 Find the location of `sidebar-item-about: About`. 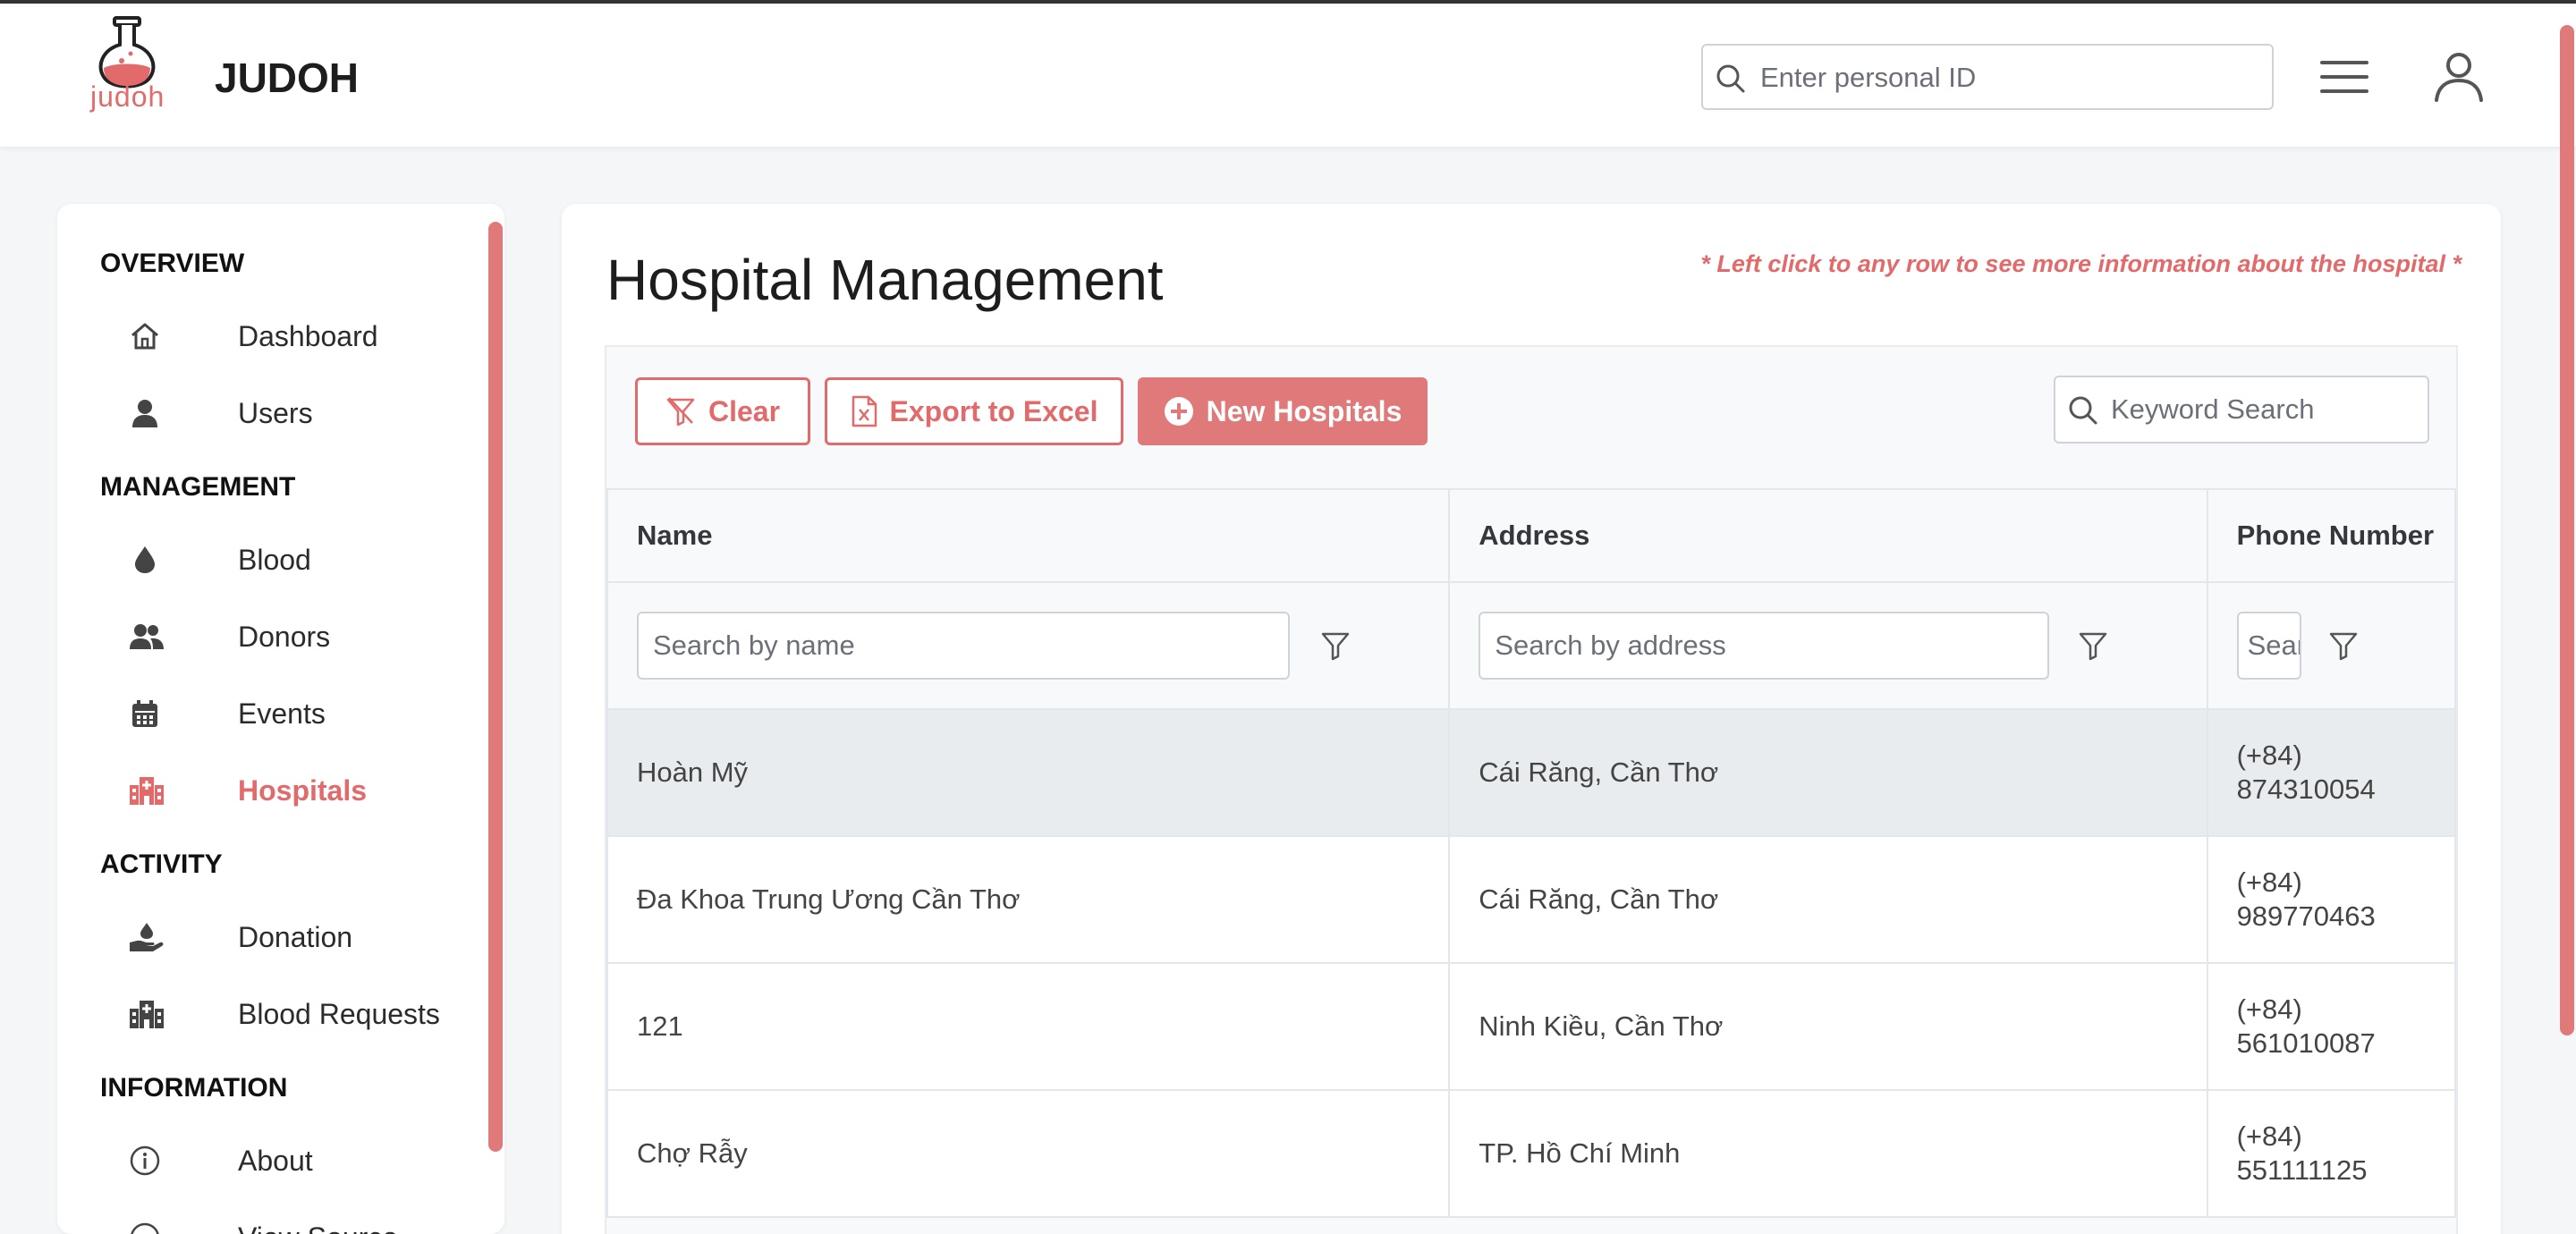

sidebar-item-about: About is located at coordinates (299, 1161).